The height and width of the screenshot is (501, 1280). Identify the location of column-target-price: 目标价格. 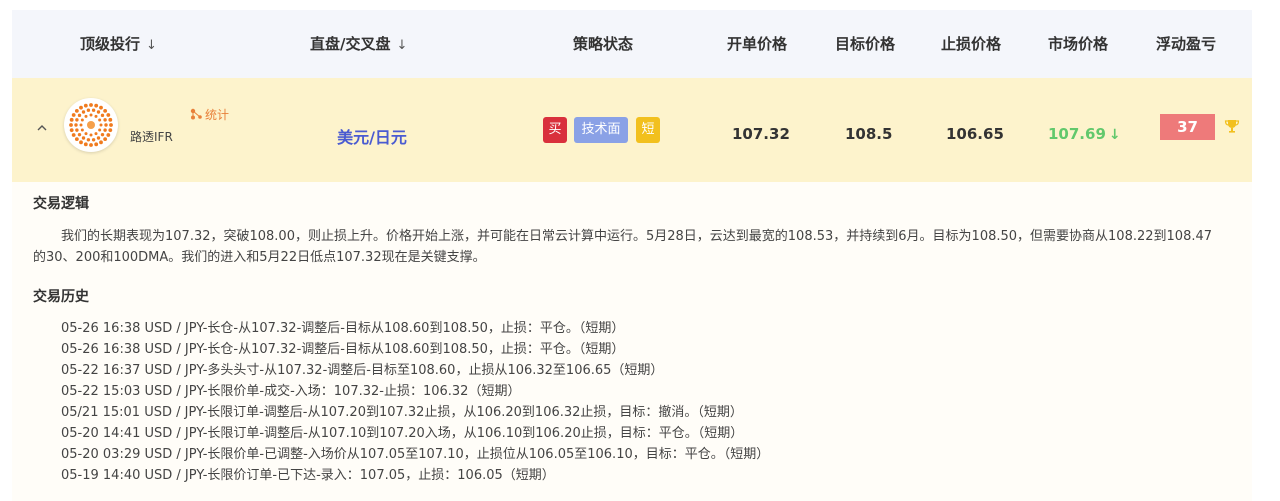
(865, 44).